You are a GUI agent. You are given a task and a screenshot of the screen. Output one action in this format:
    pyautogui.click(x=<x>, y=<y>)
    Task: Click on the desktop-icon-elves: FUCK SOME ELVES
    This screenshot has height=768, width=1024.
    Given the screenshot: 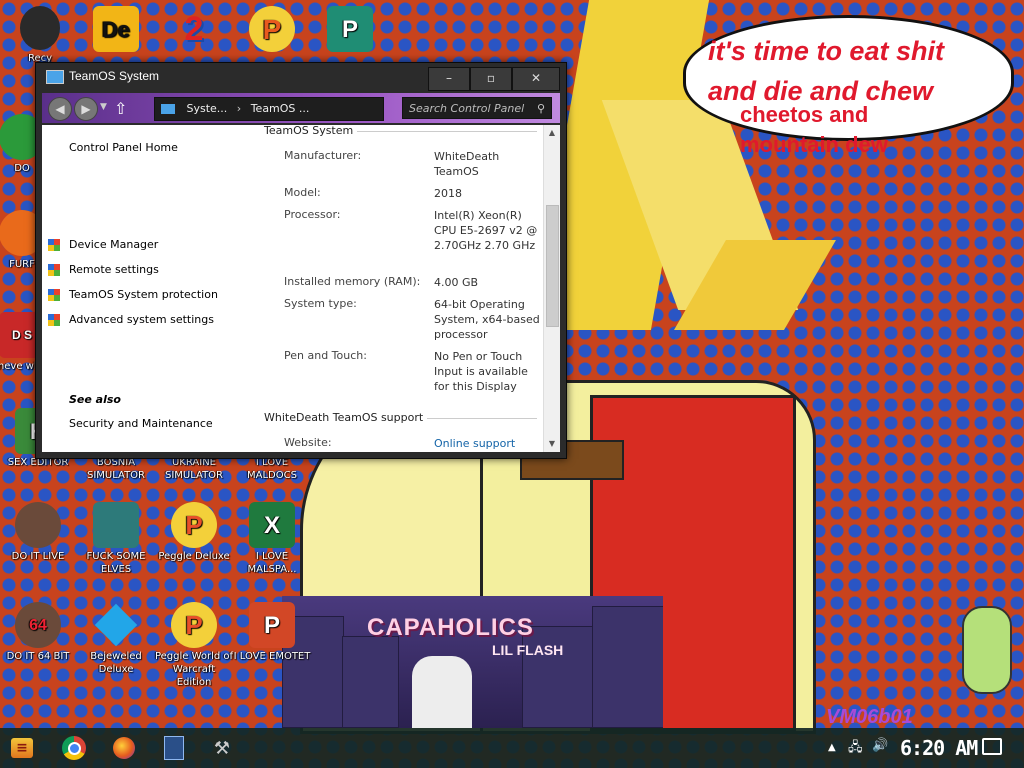 What is the action you would take?
    pyautogui.click(x=116, y=539)
    